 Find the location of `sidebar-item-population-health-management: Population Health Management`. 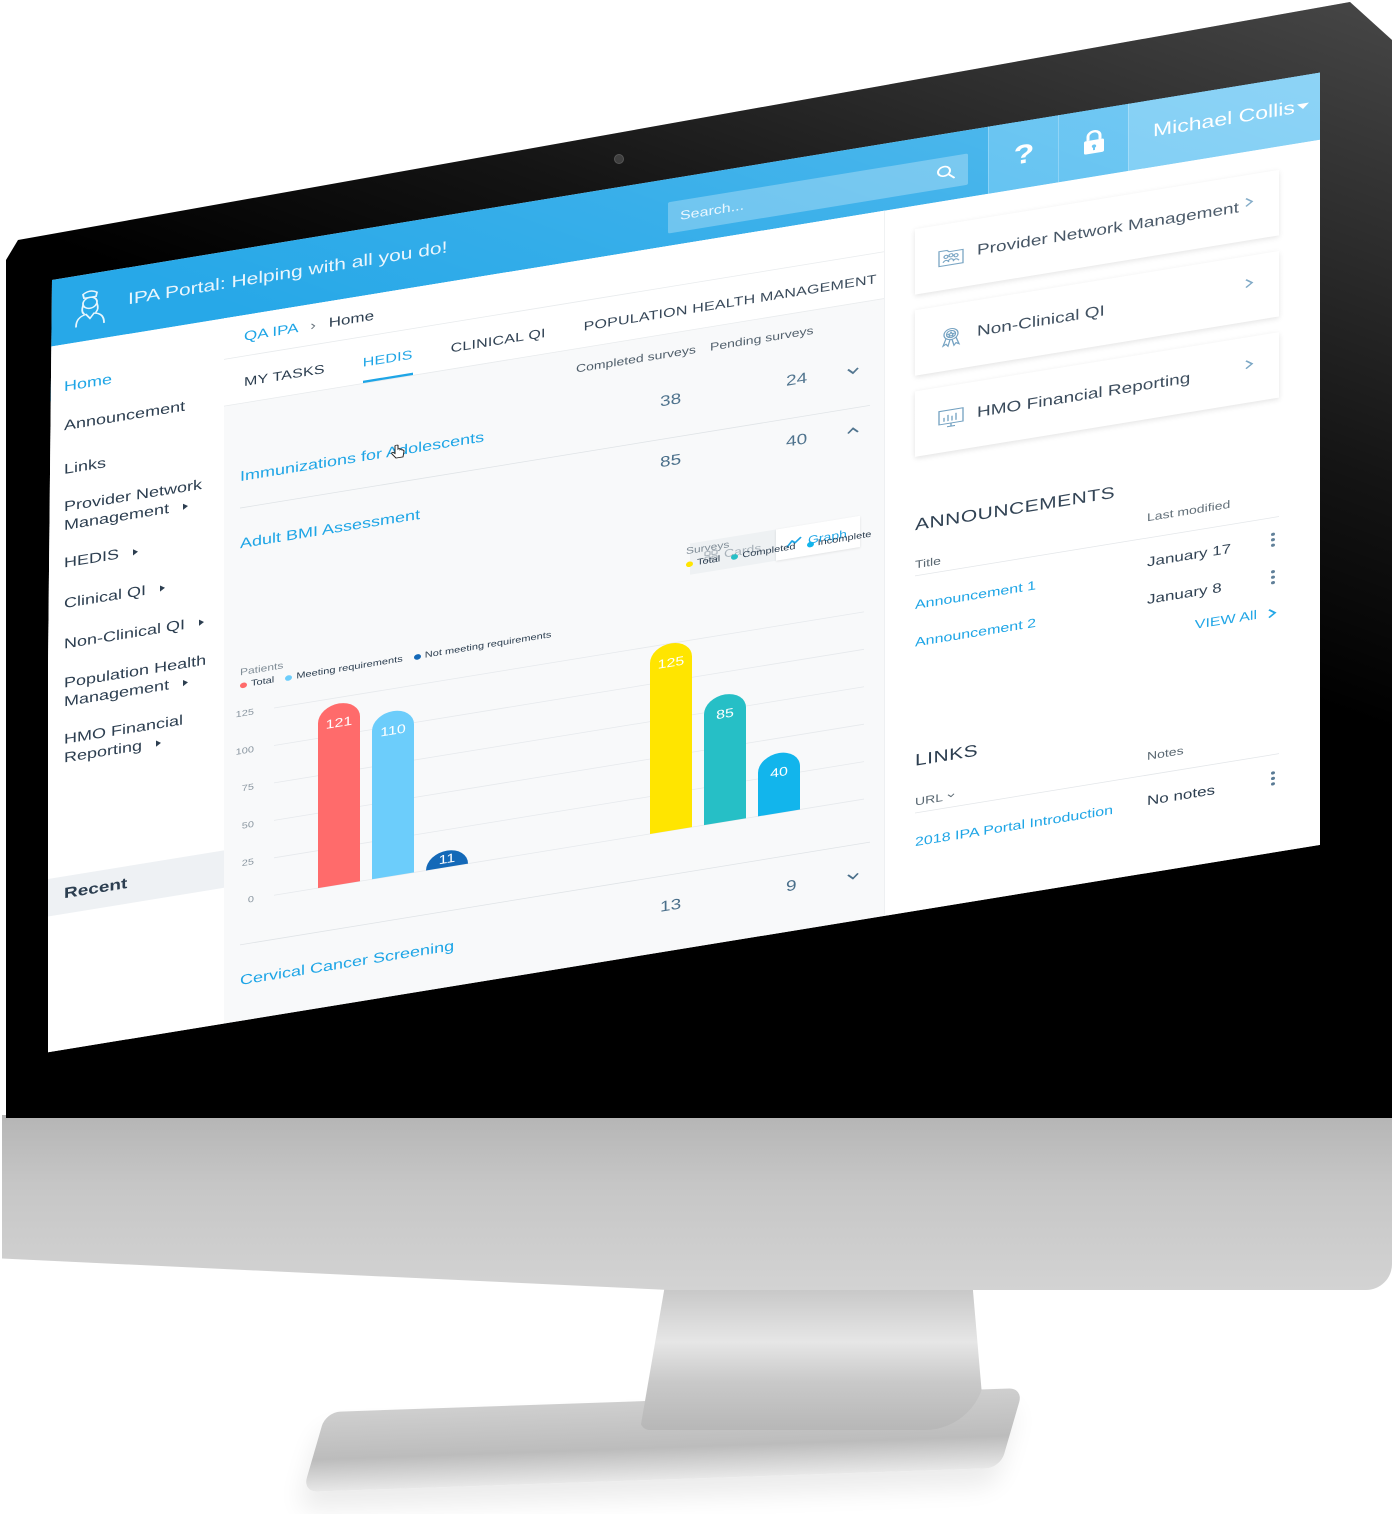

sidebar-item-population-health-management: Population Health Management is located at coordinates (139, 680).